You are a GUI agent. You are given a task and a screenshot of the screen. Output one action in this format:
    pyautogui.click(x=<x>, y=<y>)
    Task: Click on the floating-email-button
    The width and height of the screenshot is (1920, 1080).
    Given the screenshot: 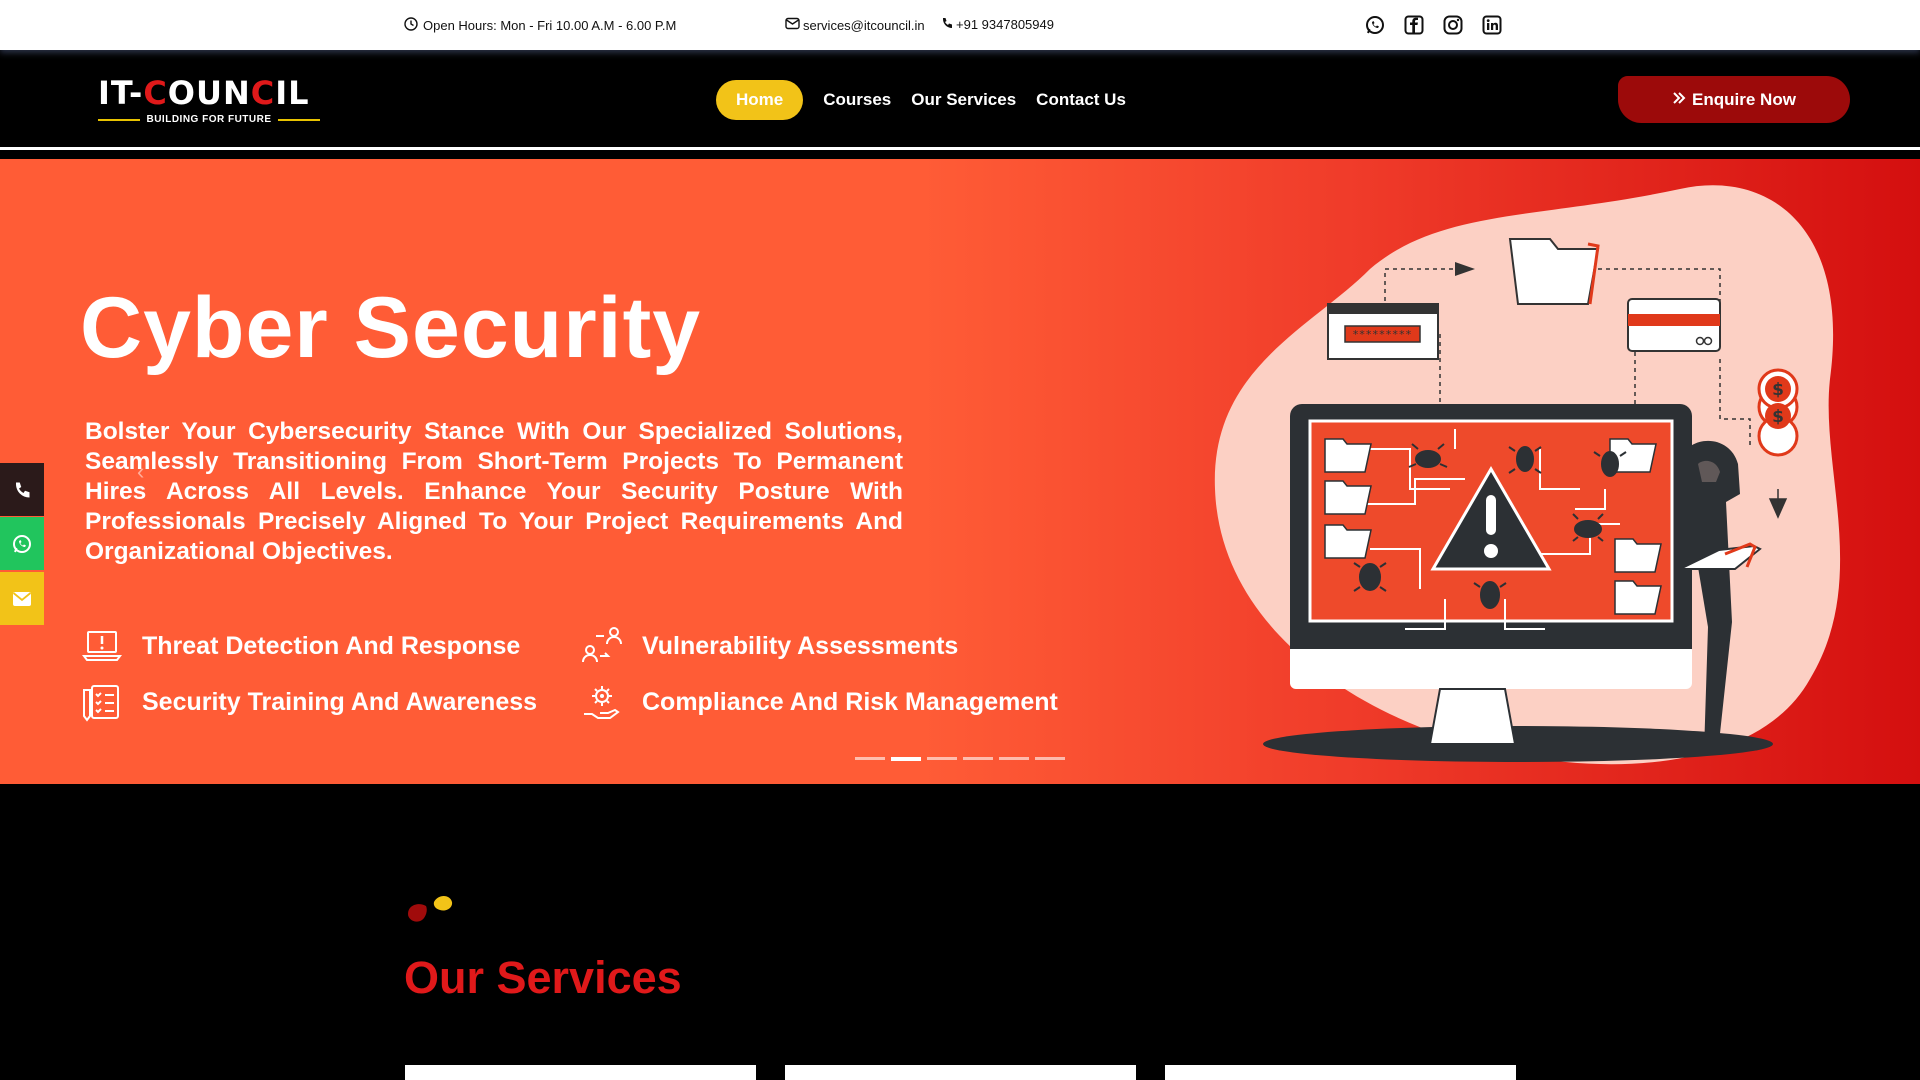 What is the action you would take?
    pyautogui.click(x=22, y=598)
    